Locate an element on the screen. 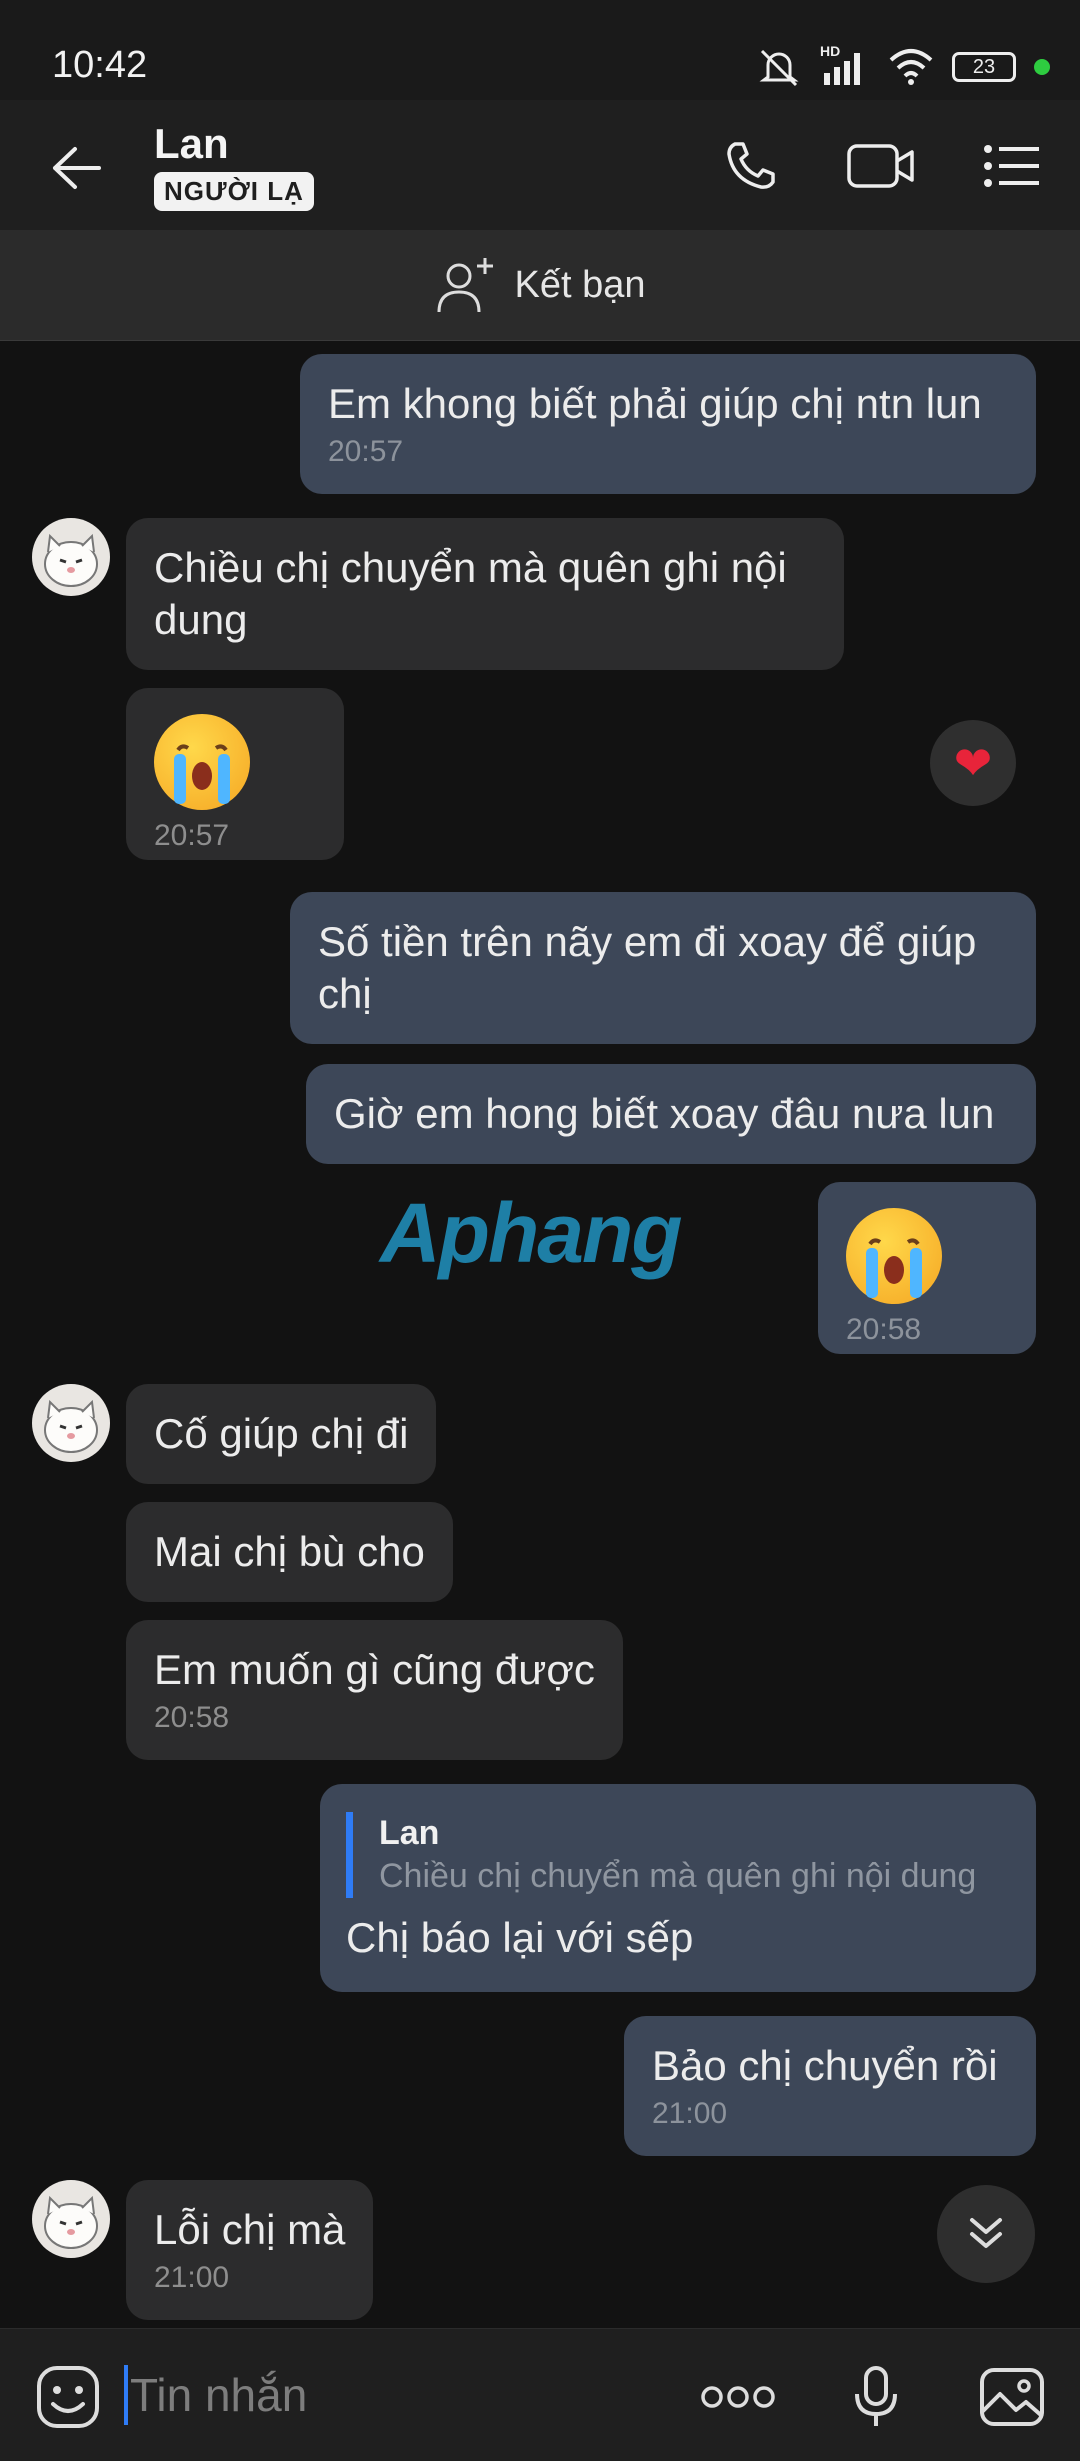  more-dots-icon is located at coordinates (738, 2397).